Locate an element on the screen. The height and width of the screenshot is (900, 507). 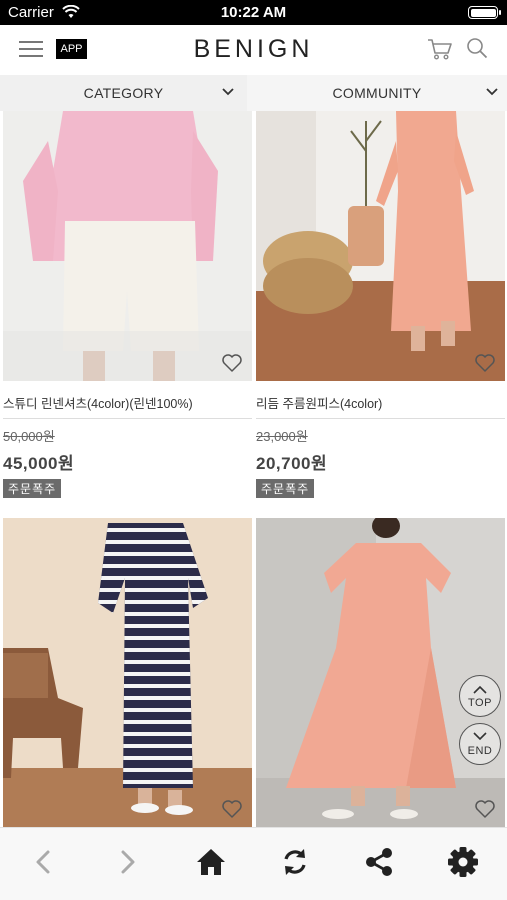
sale-price: 20,700원 is located at coordinates (292, 463).